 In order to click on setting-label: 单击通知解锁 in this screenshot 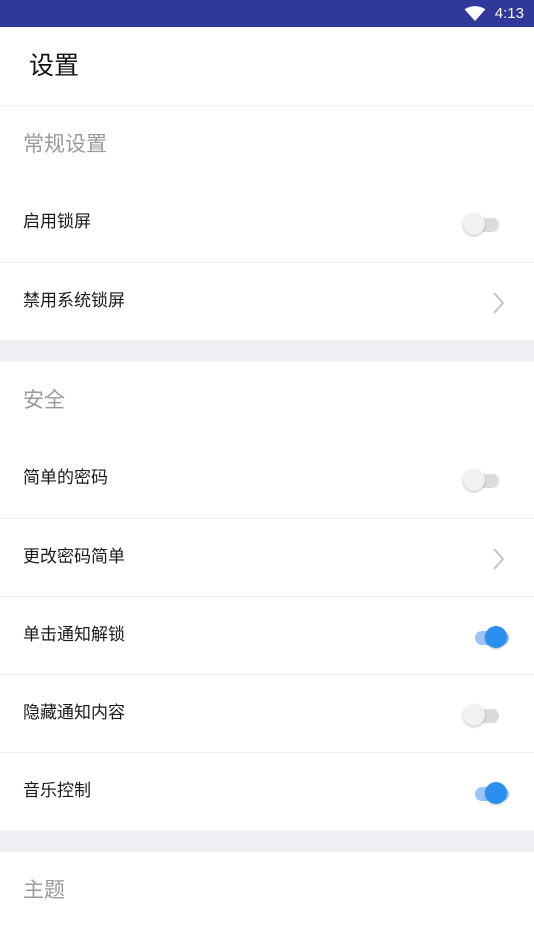, I will do `click(74, 635)`.